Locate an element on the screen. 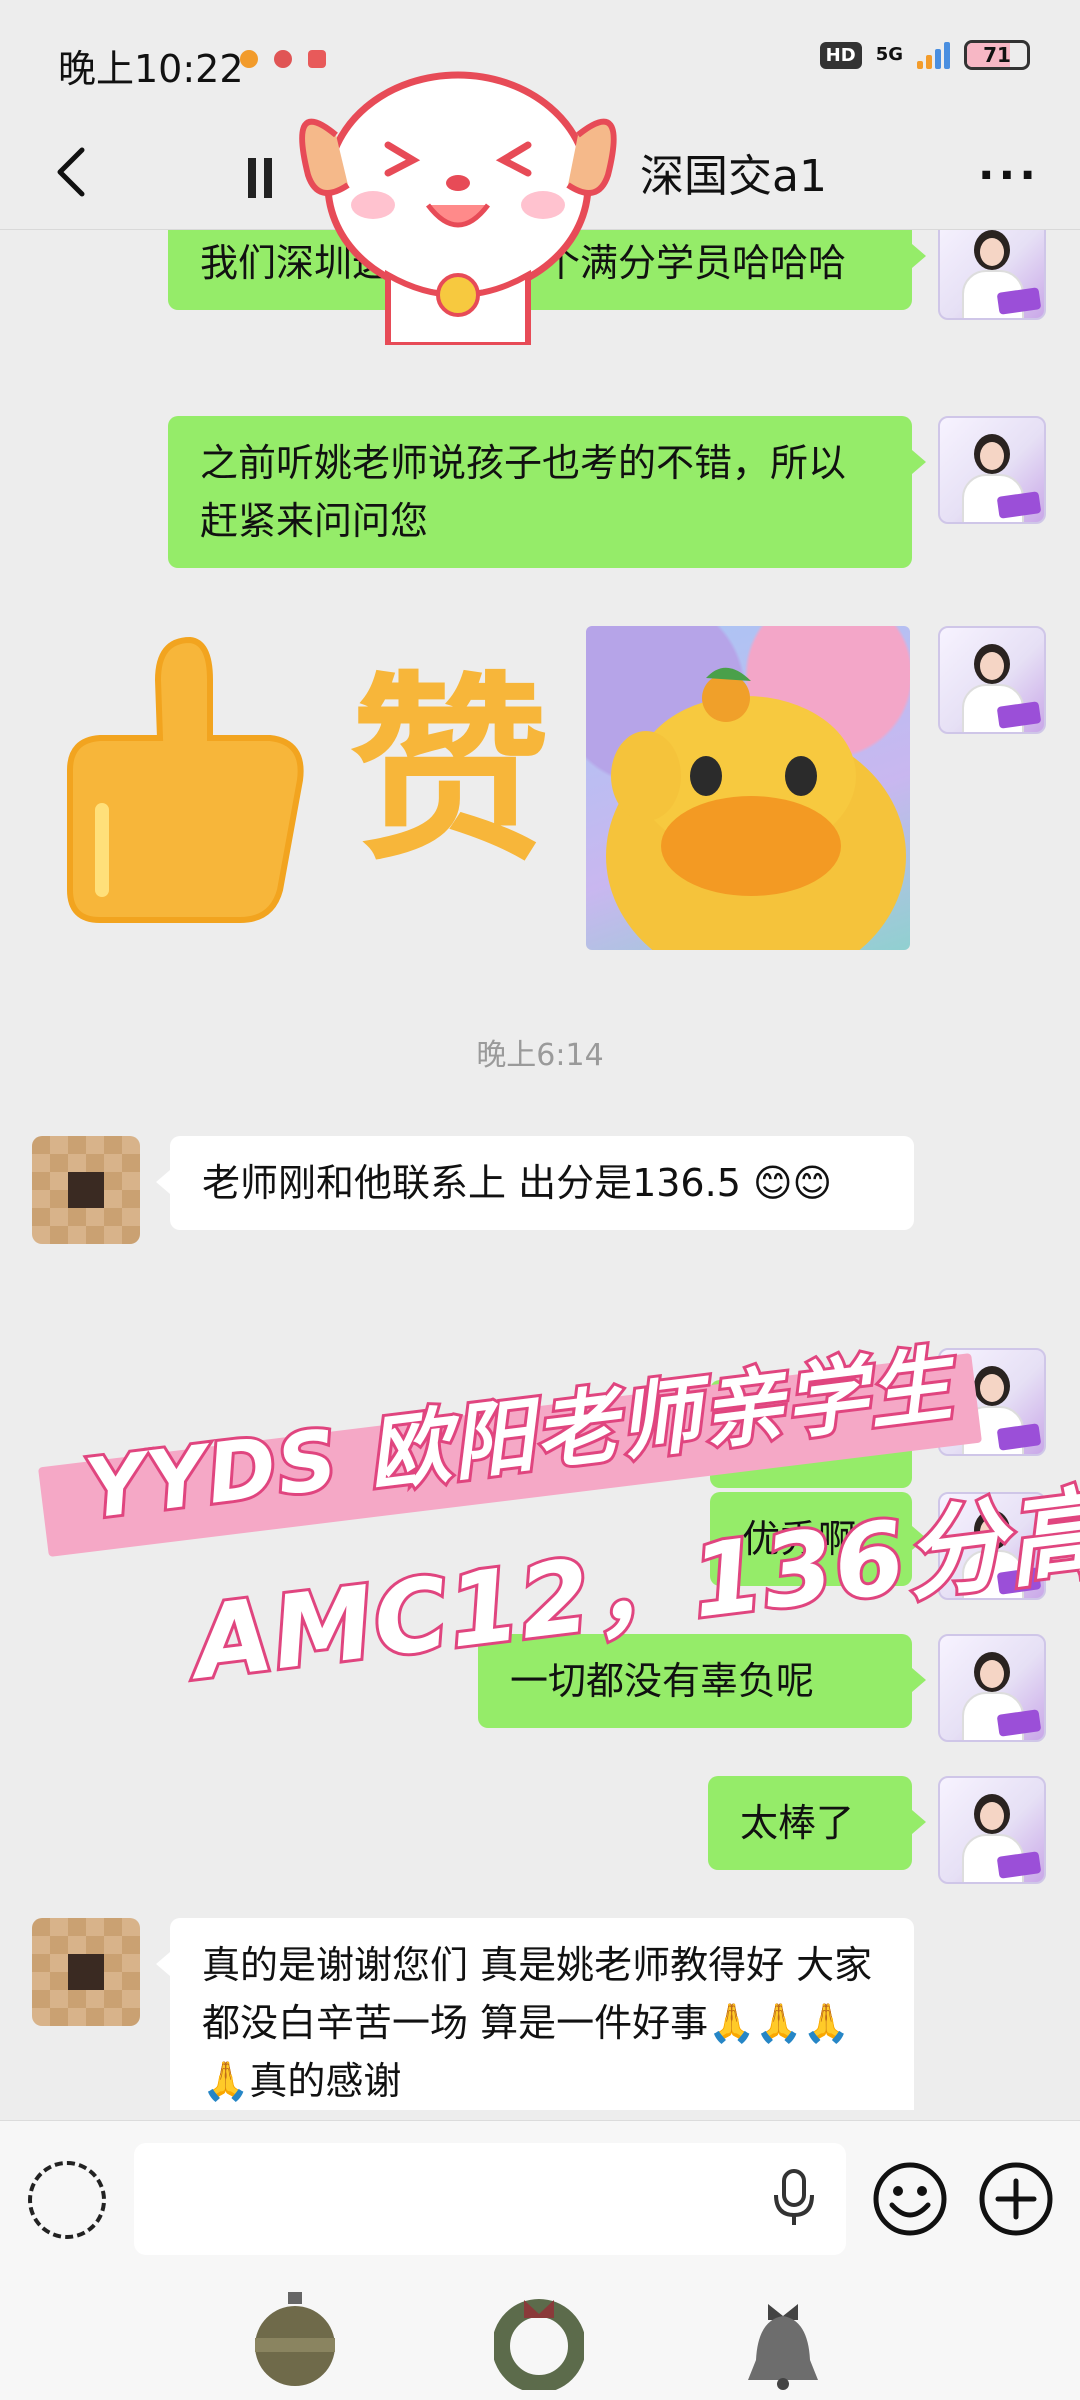 The width and height of the screenshot is (1080, 2400). message-bubble: 优秀啊 is located at coordinates (818, 1539).